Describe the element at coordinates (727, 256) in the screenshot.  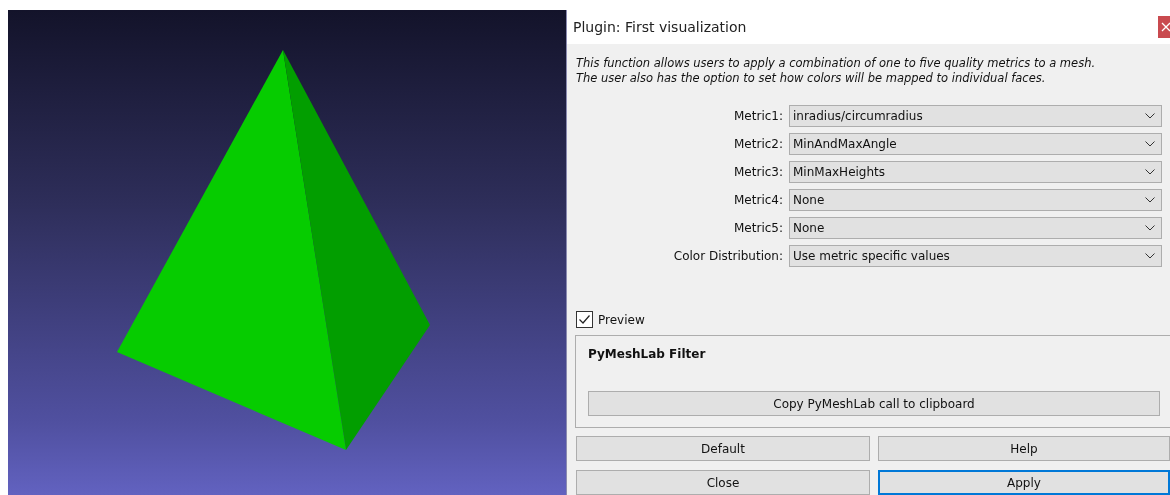
I see `field-label: Color Distribution:` at that location.